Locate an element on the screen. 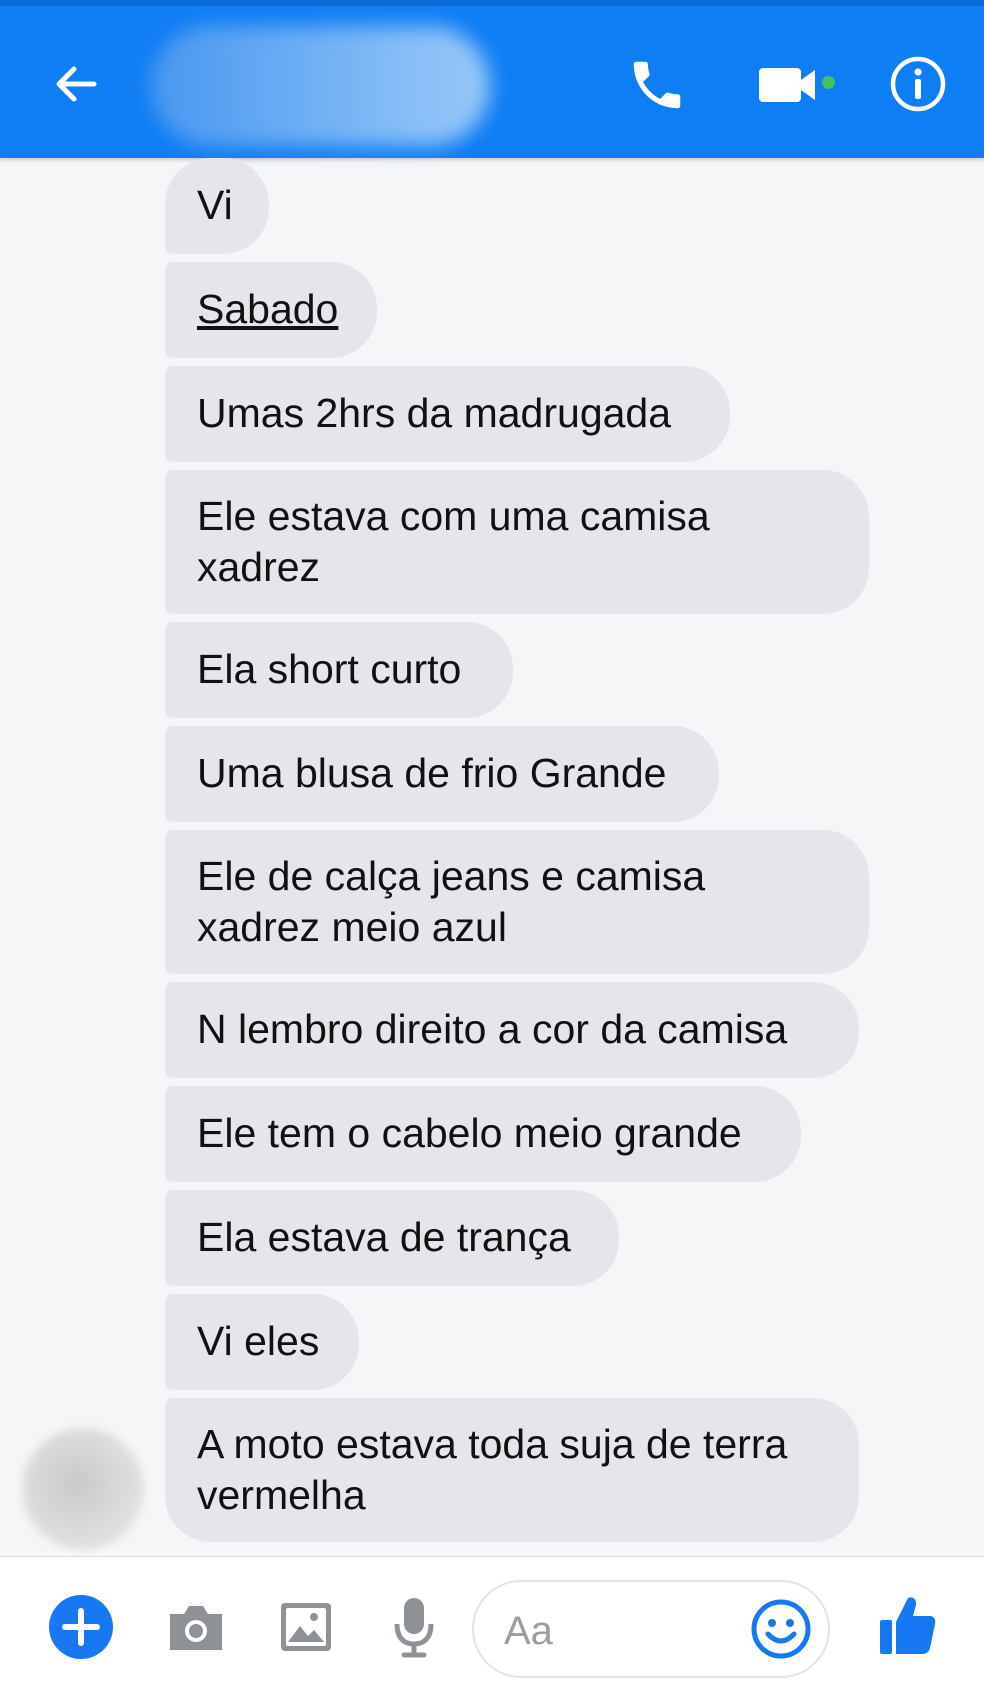 This screenshot has width=984, height=1701. online-status-dot is located at coordinates (828, 82).